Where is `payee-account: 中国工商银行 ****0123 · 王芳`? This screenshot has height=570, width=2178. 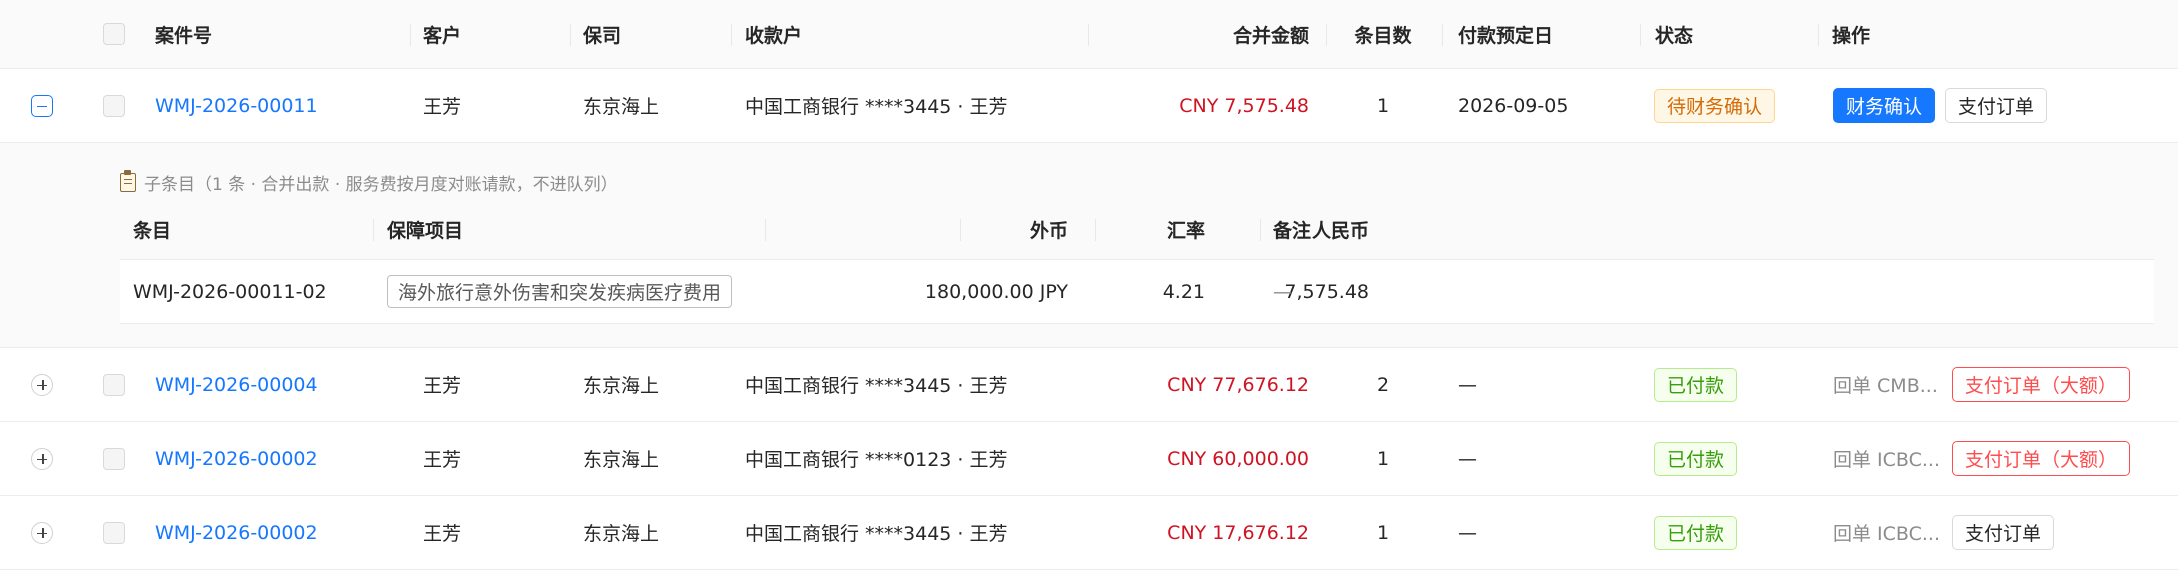
payee-account: 中国工商银行 ****0123 · 王芳 is located at coordinates (876, 460).